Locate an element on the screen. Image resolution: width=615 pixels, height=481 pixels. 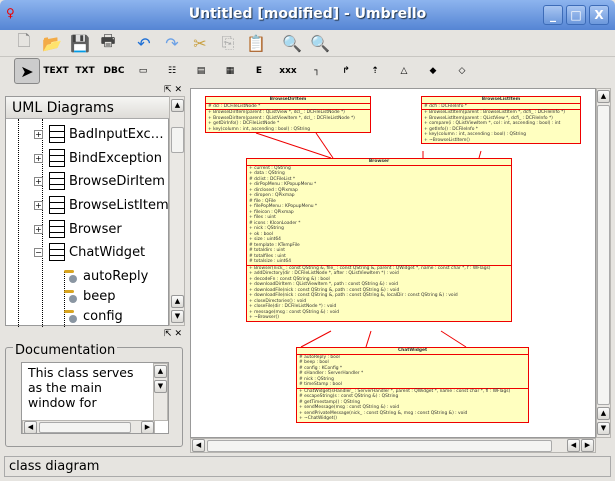
undo-button: ↶ is located at coordinates (144, 43).